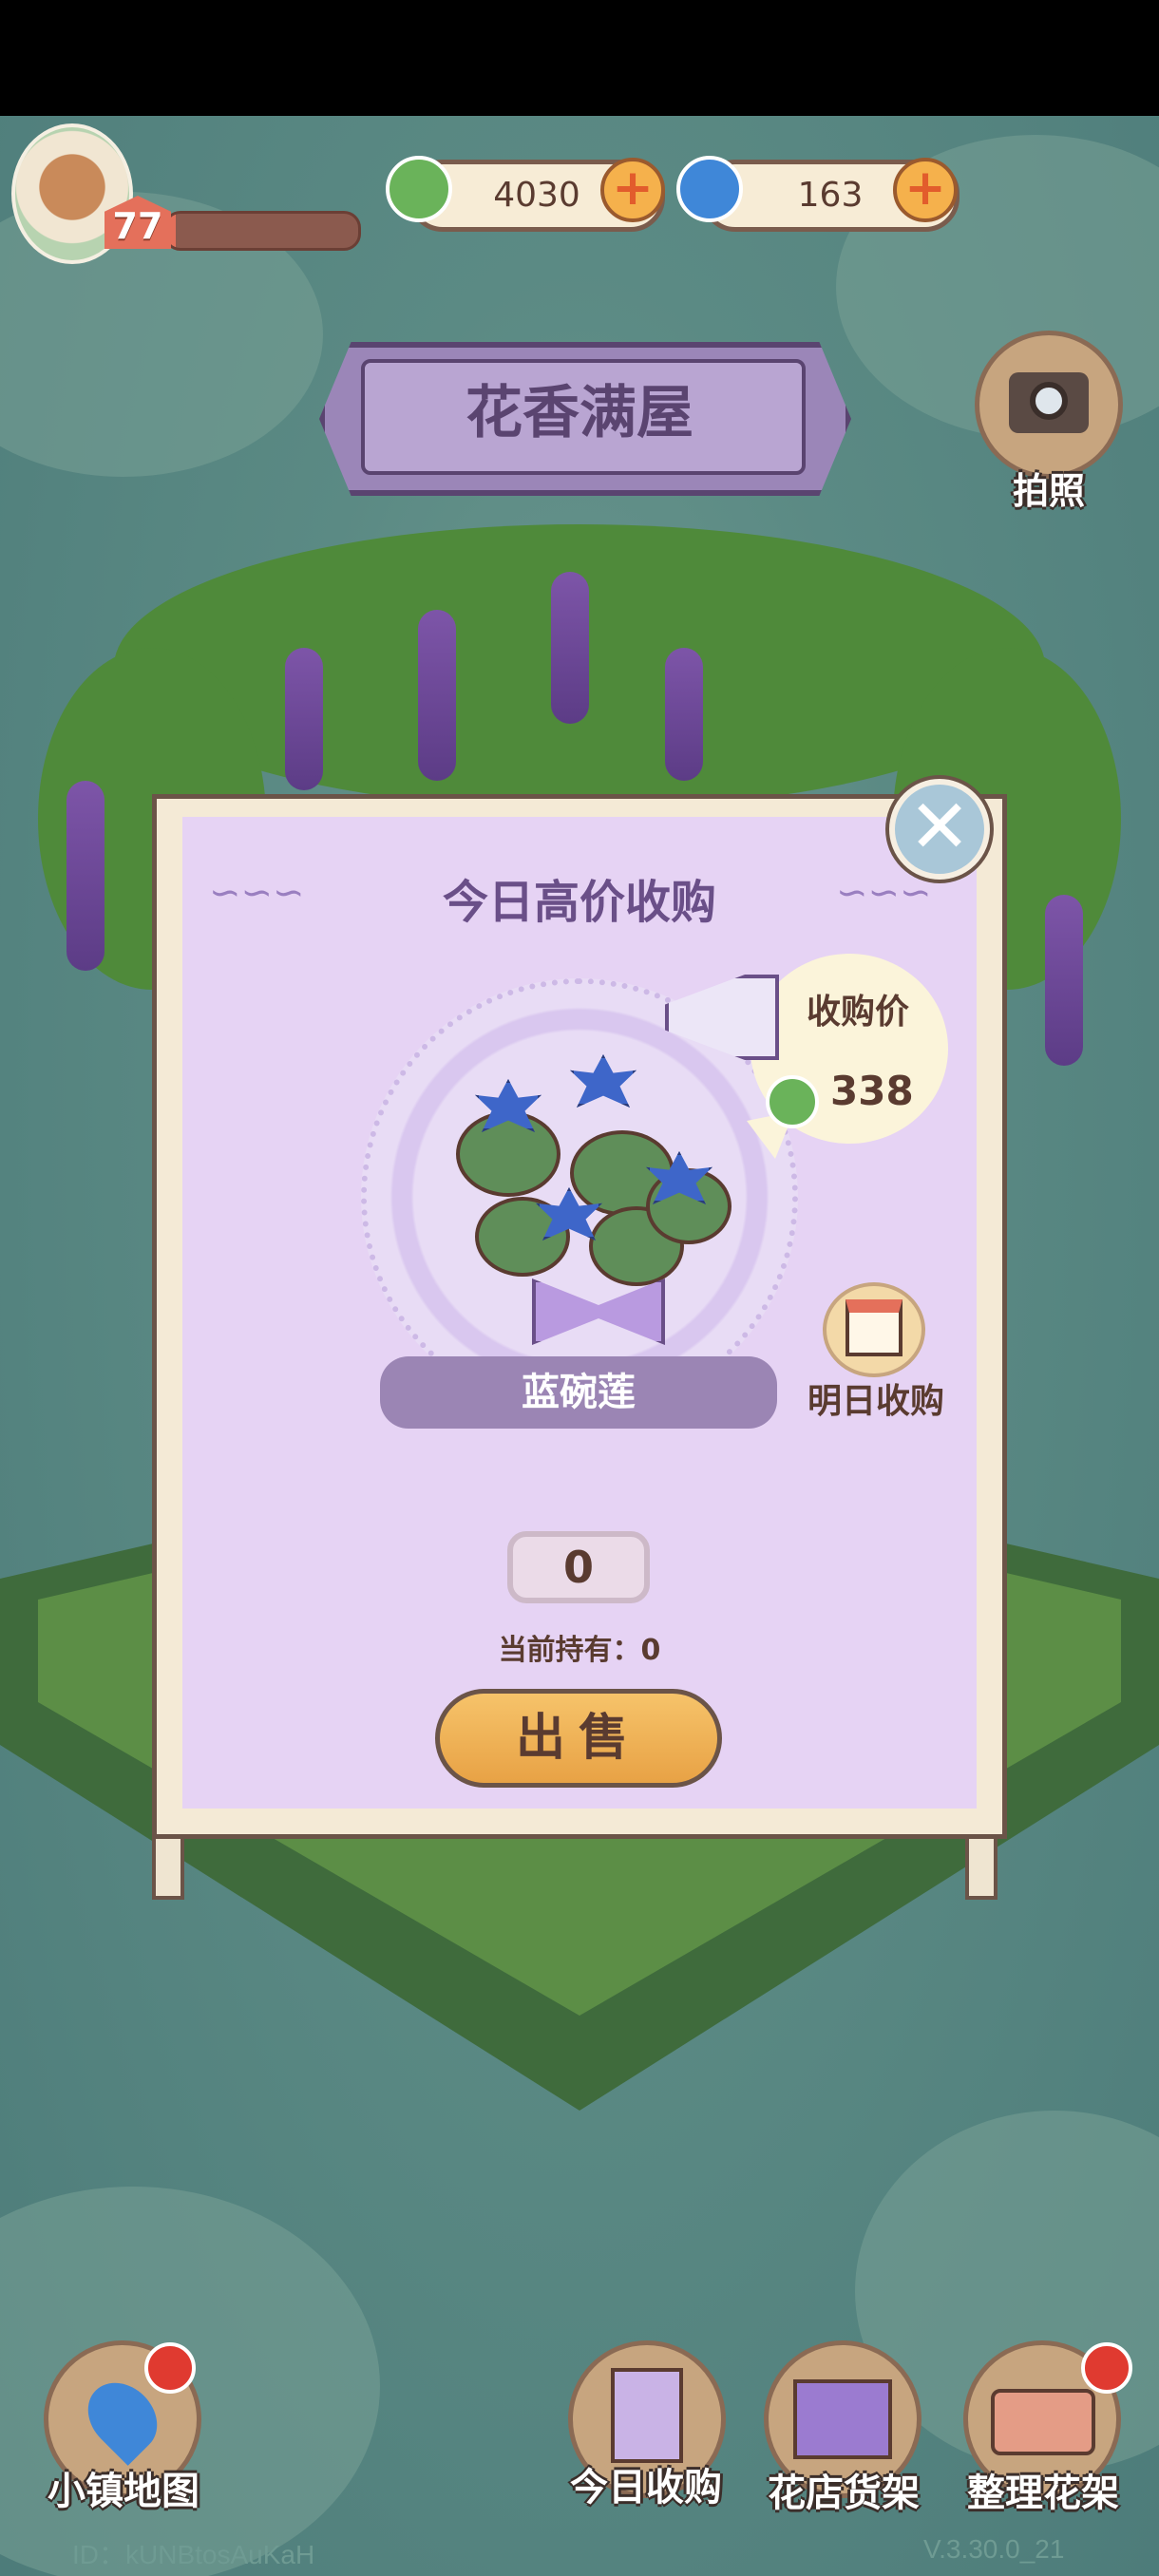 The height and width of the screenshot is (2576, 1159). Describe the element at coordinates (579, 902) in the screenshot. I see `modal-title: 今日高价收购` at that location.